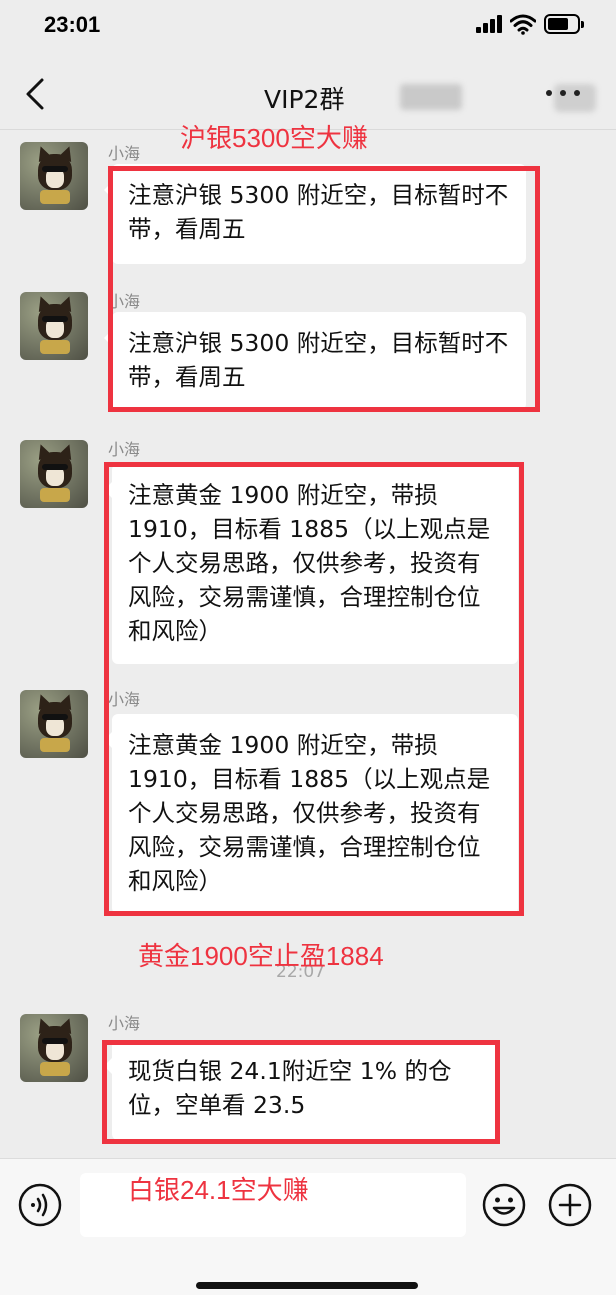  I want to click on message-bubble: 现货白银 24.1附近空 1% 的仓位，空单看 23.5, so click(301, 1090).